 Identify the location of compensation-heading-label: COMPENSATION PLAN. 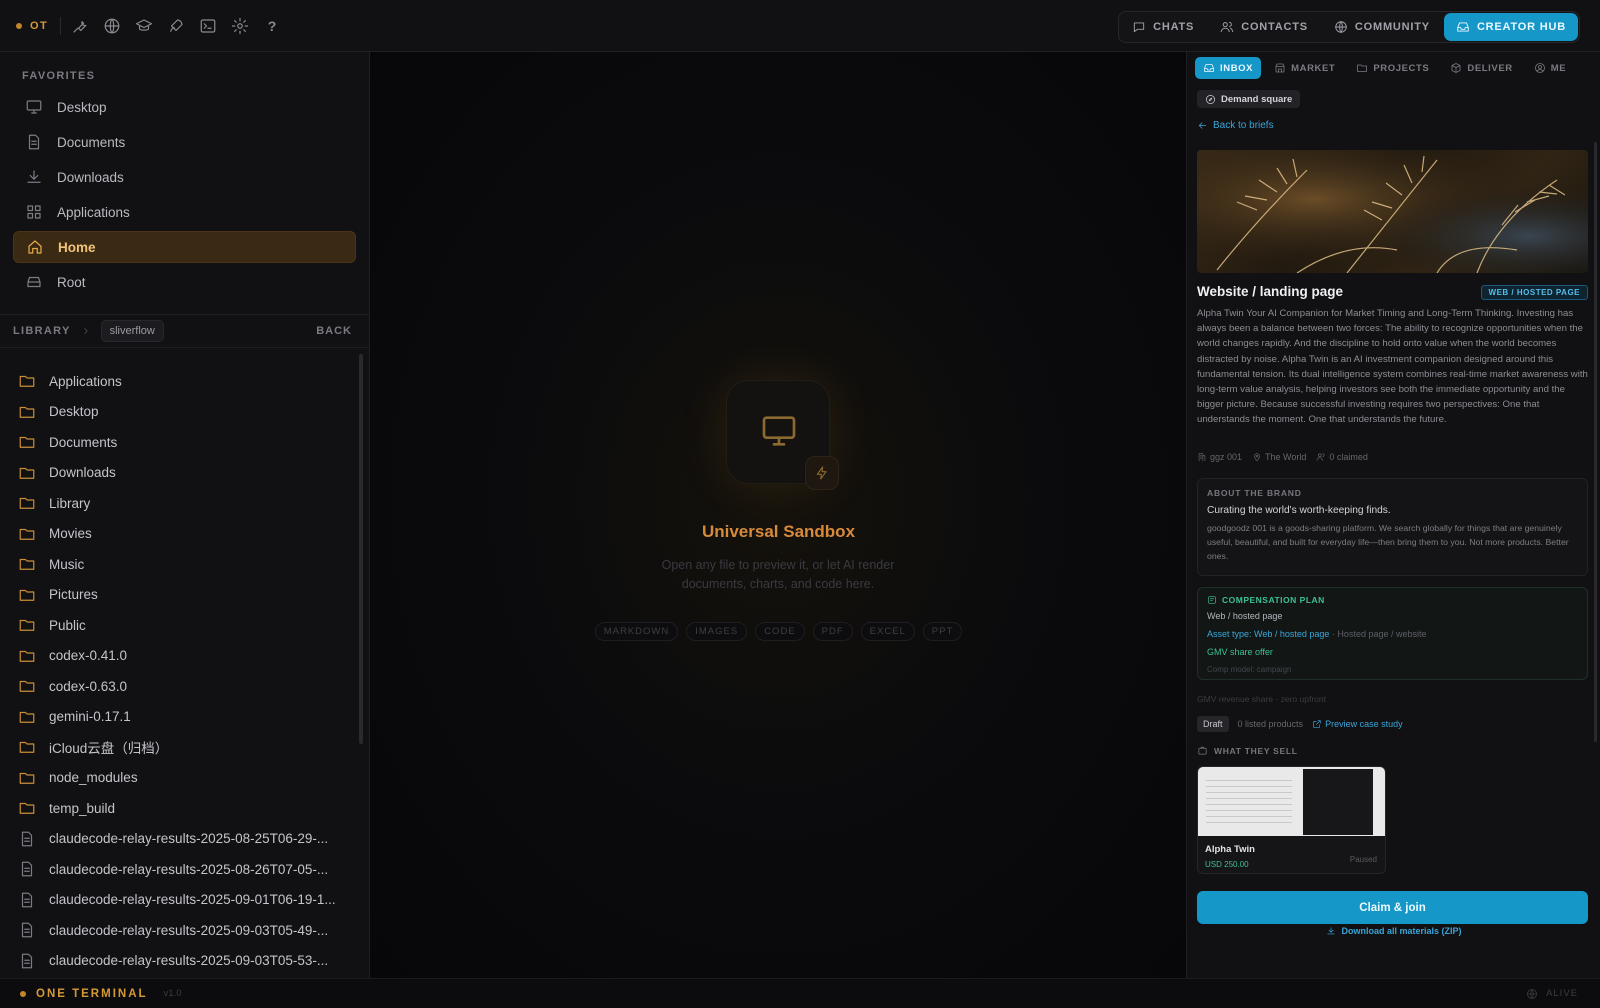
(1273, 600).